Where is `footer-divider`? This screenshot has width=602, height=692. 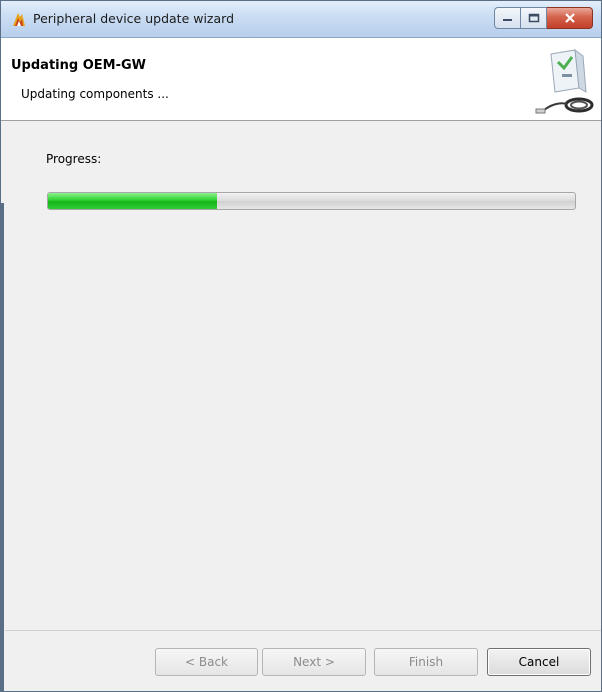 footer-divider is located at coordinates (303, 630).